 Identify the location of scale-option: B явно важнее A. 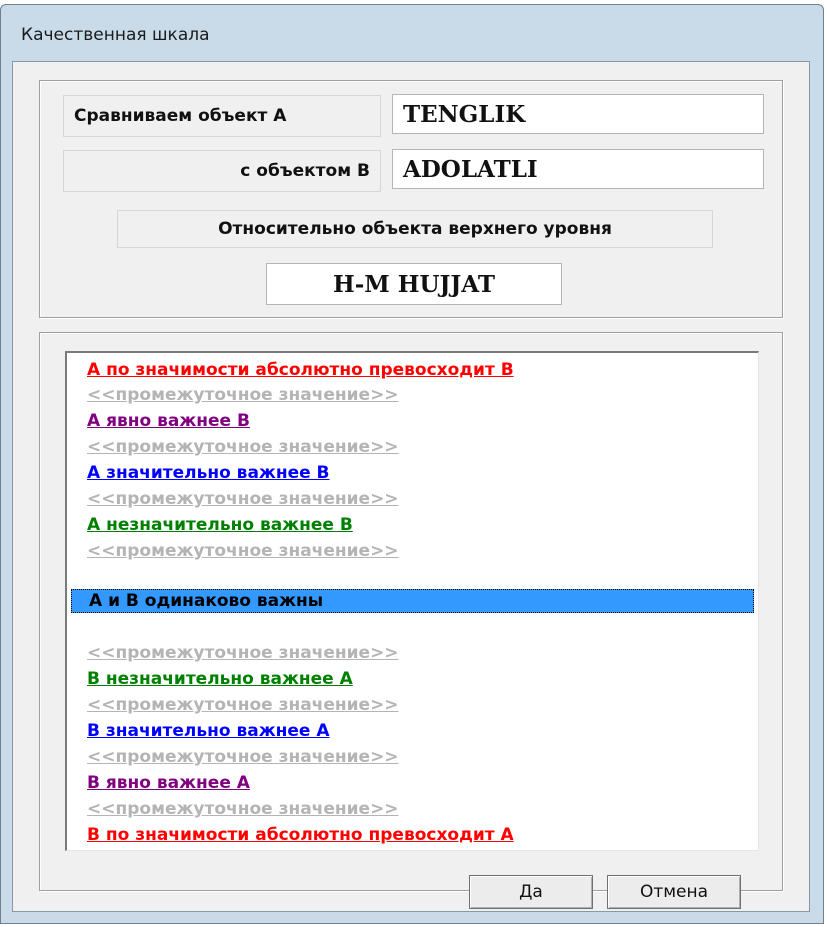
(168, 783).